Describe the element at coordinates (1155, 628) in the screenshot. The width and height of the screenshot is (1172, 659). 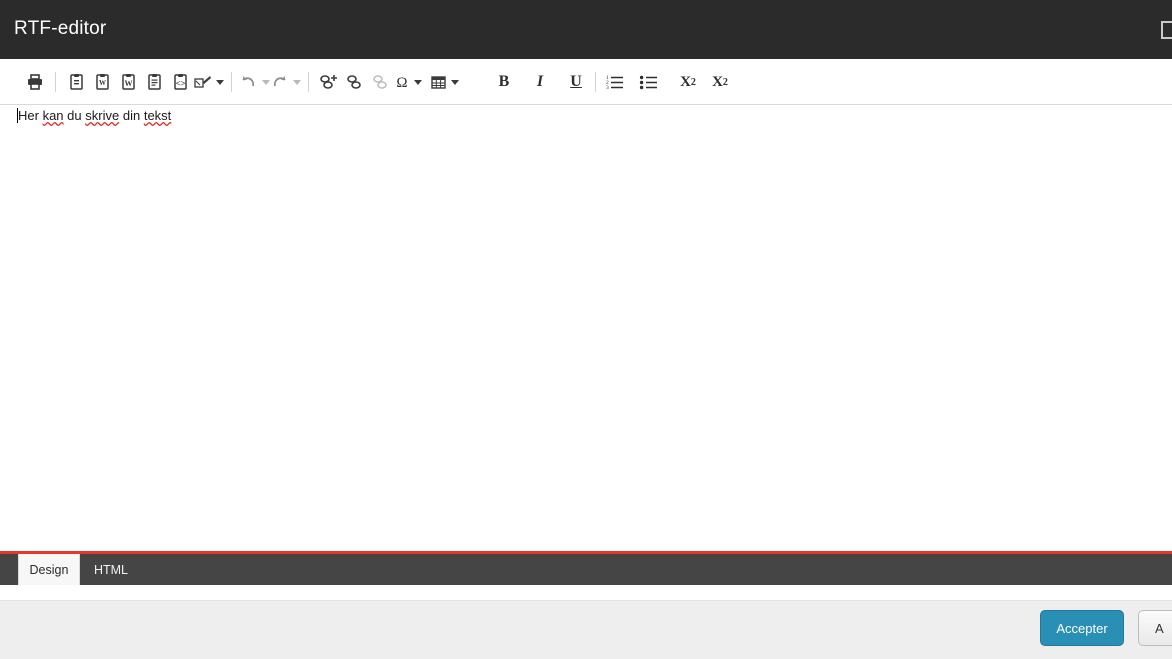
I see `cancel-button: A` at that location.